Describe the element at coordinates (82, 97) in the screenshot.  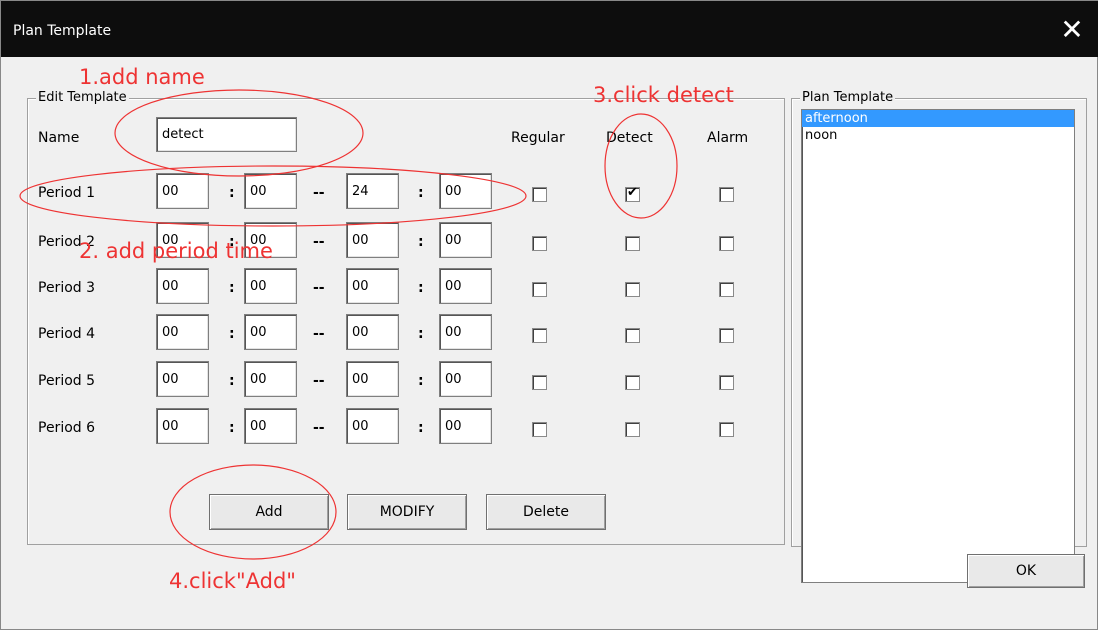
I see `edit-template-legend: Edit Template` at that location.